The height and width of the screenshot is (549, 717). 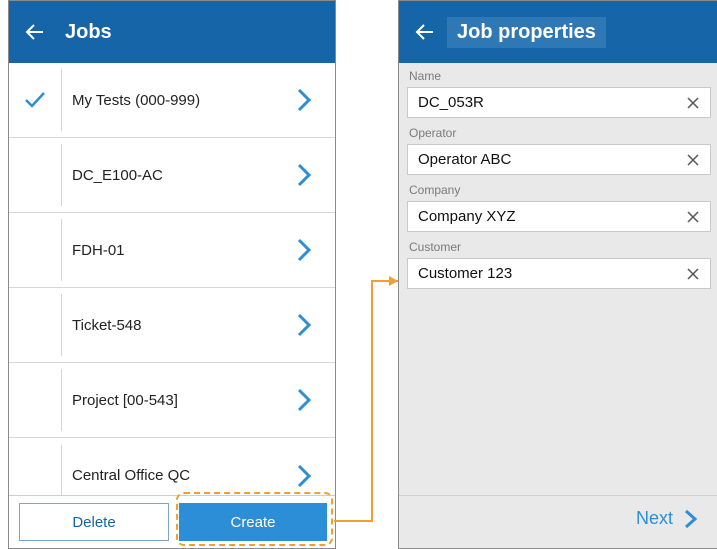 I want to click on checkmark-icon, so click(x=35, y=100).